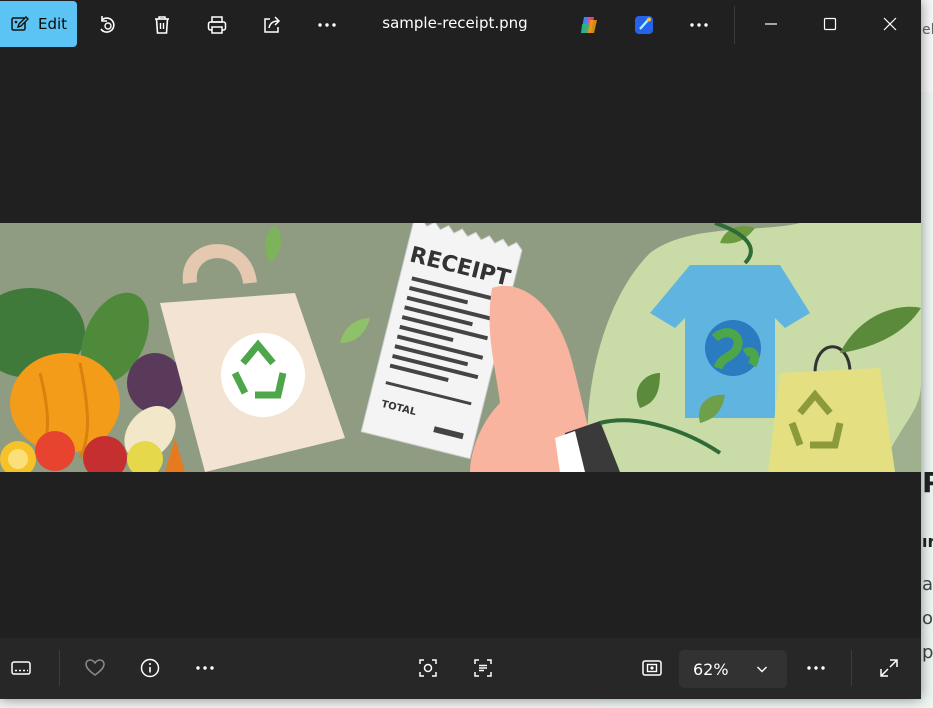 The width and height of the screenshot is (933, 708). Describe the element at coordinates (52, 24) in the screenshot. I see `edit-button-label: Edit` at that location.